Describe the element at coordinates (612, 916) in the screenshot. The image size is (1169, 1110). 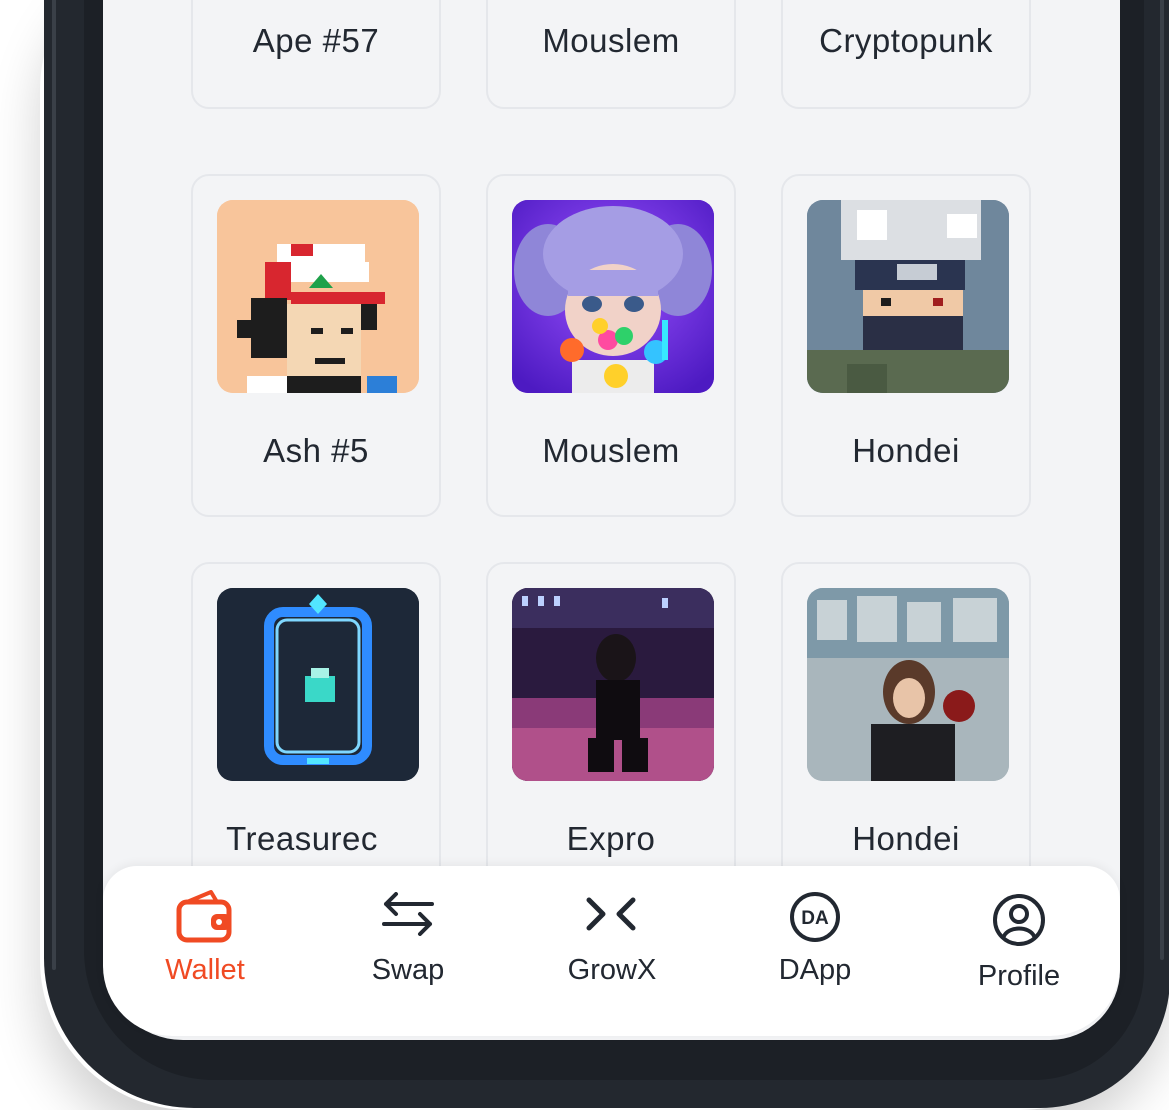
I see `growx-icon` at that location.